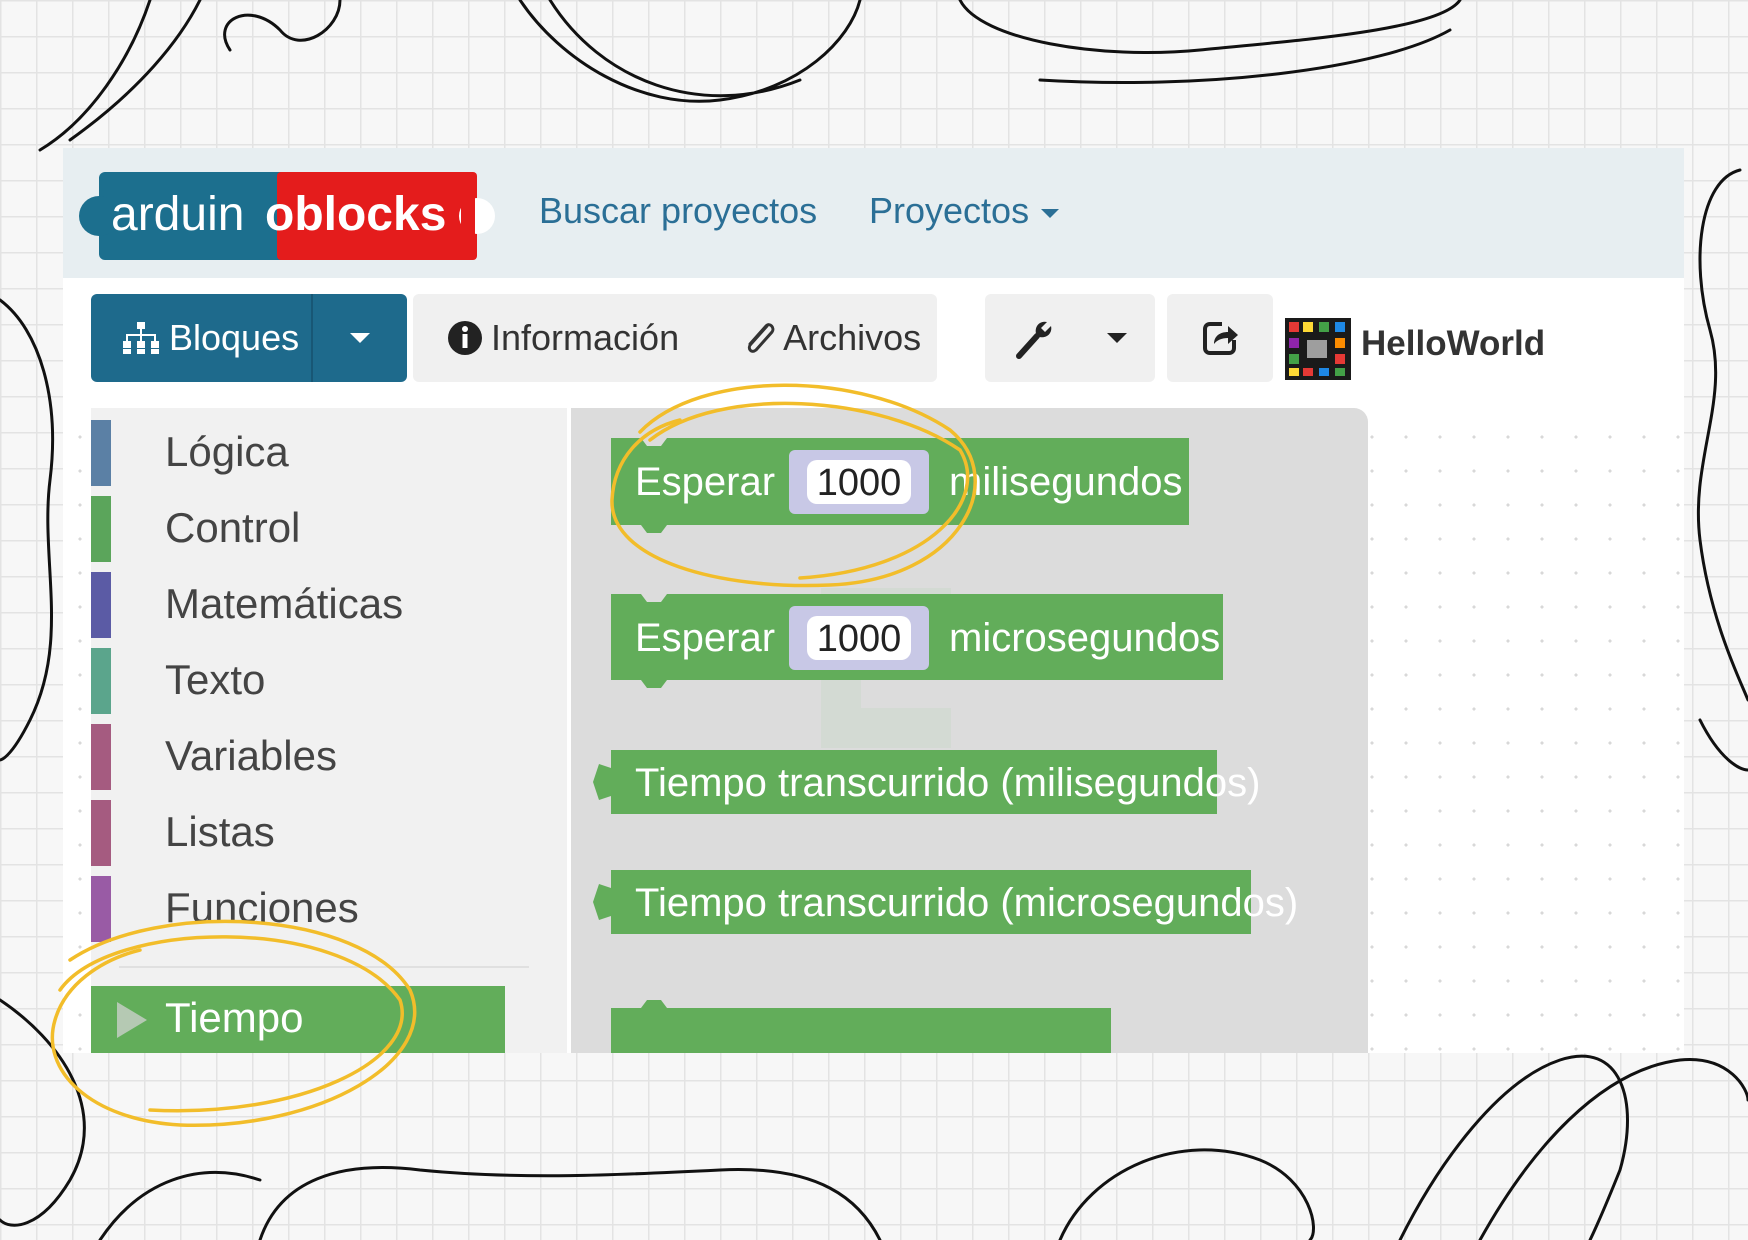  Describe the element at coordinates (1084, 638) in the screenshot. I see `block-label: microsegundos` at that location.